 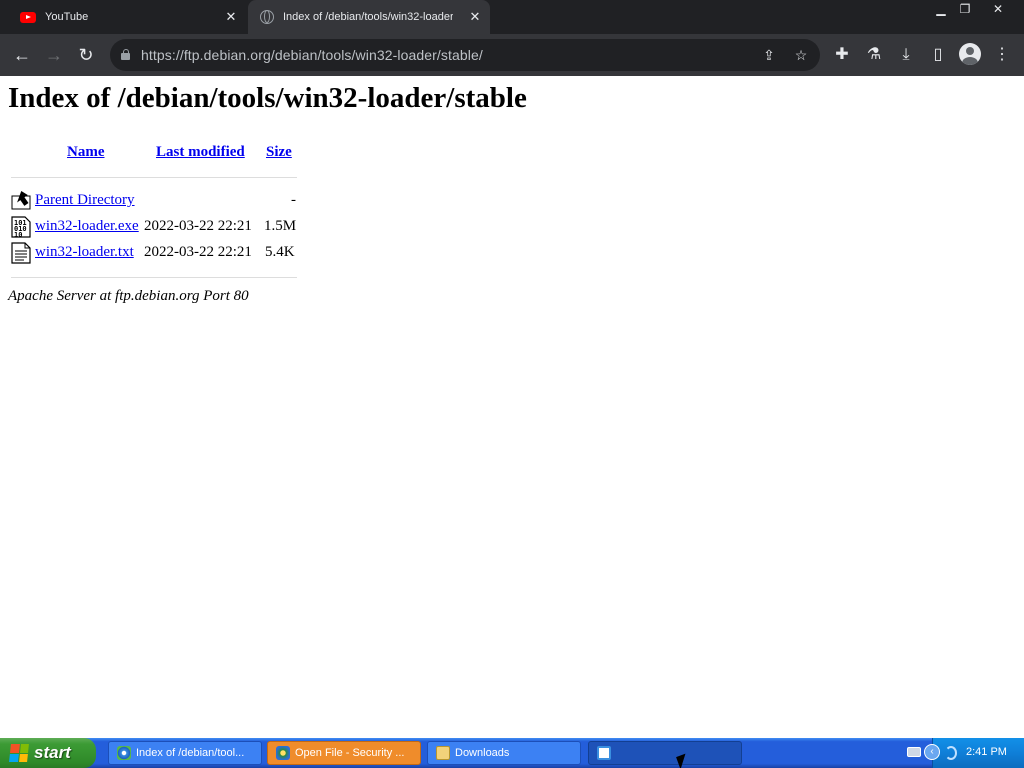 I want to click on column-header-last-modified: Last modified, so click(x=200, y=152).